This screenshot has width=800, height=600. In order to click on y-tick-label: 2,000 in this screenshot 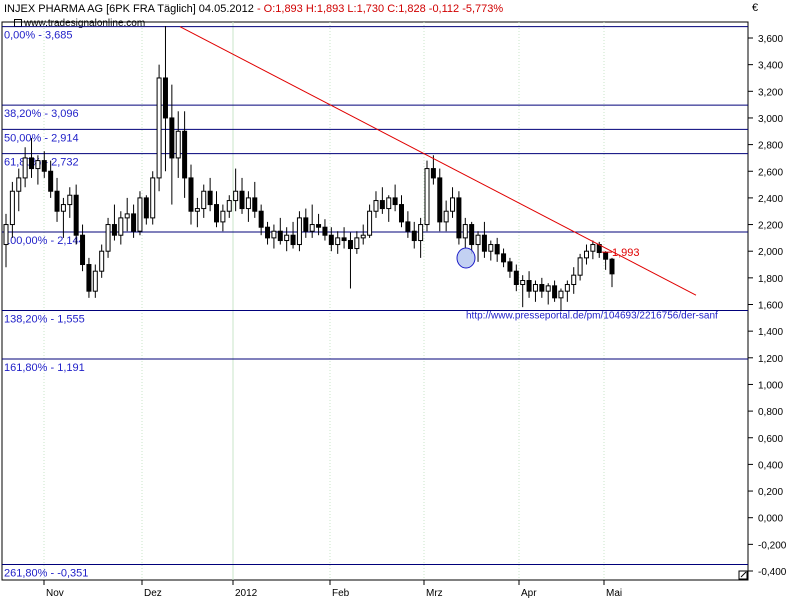, I will do `click(770, 252)`.